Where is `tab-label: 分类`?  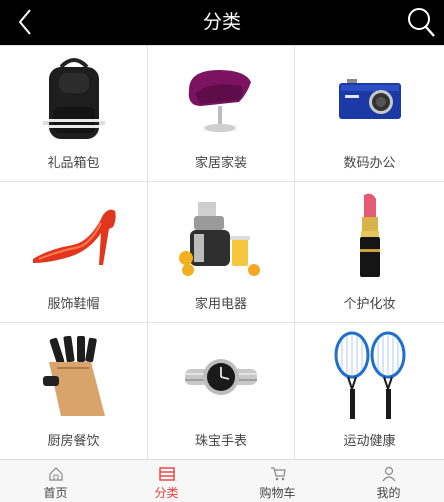 tab-label: 分类 is located at coordinates (166, 493).